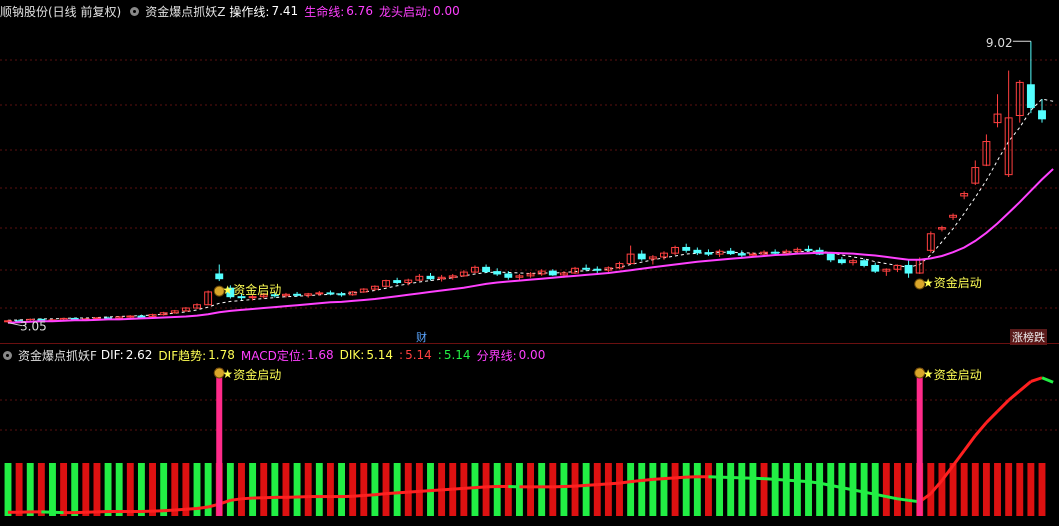  Describe the element at coordinates (60, 11) in the screenshot. I see `stock-title: 顺钠股份(日线 前复权)` at that location.